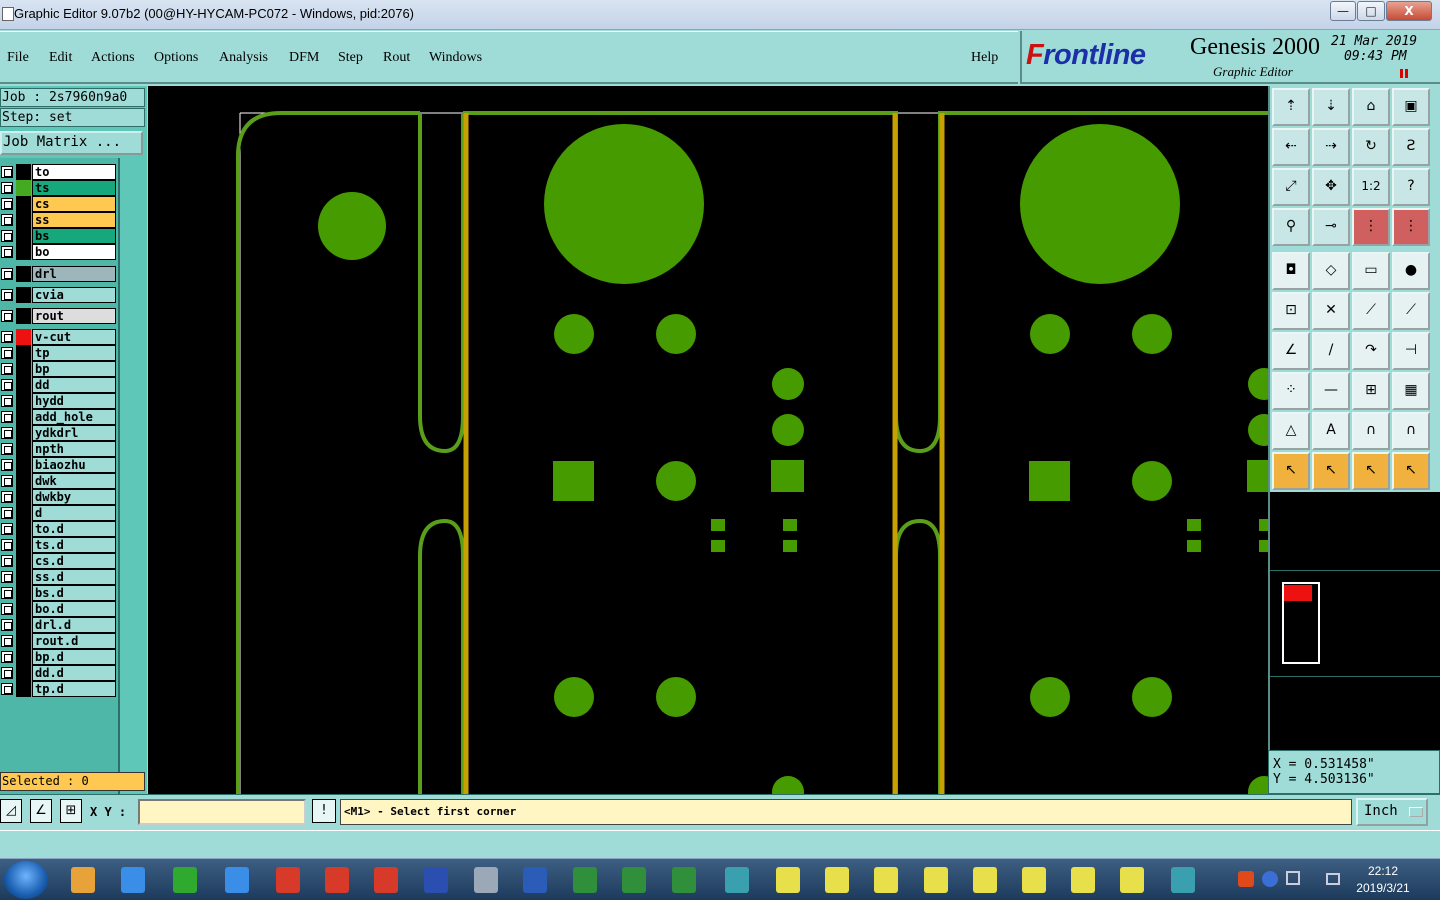 The image size is (1440, 900). I want to click on layer-name: ss, so click(74, 220).